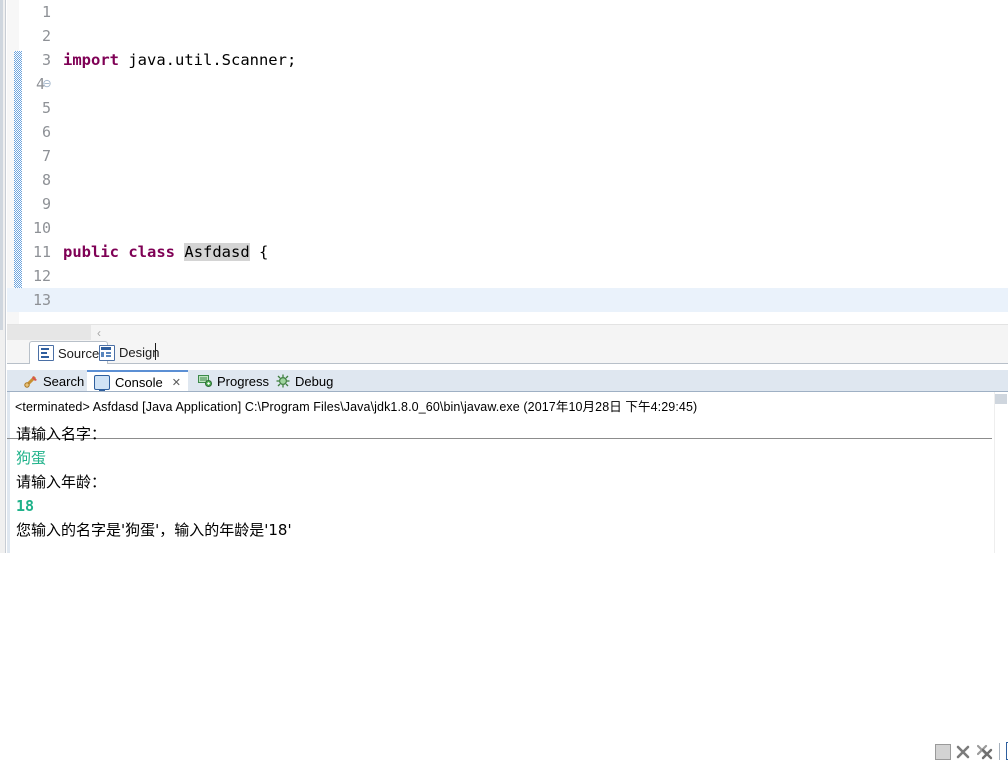 The width and height of the screenshot is (1008, 765). What do you see at coordinates (46, 108) in the screenshot?
I see `line-number: 5` at bounding box center [46, 108].